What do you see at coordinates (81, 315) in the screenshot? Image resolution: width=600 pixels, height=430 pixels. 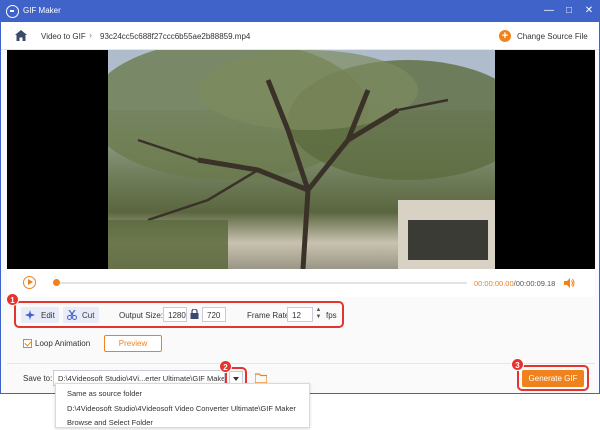 I see `cut-button: Cut` at bounding box center [81, 315].